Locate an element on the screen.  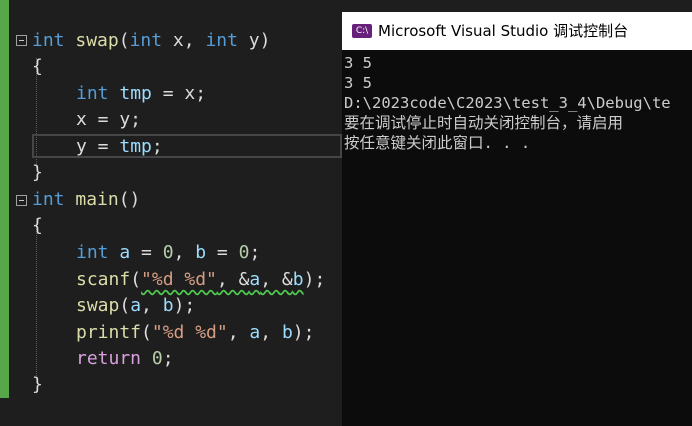
code-token: printf is located at coordinates (109, 332).